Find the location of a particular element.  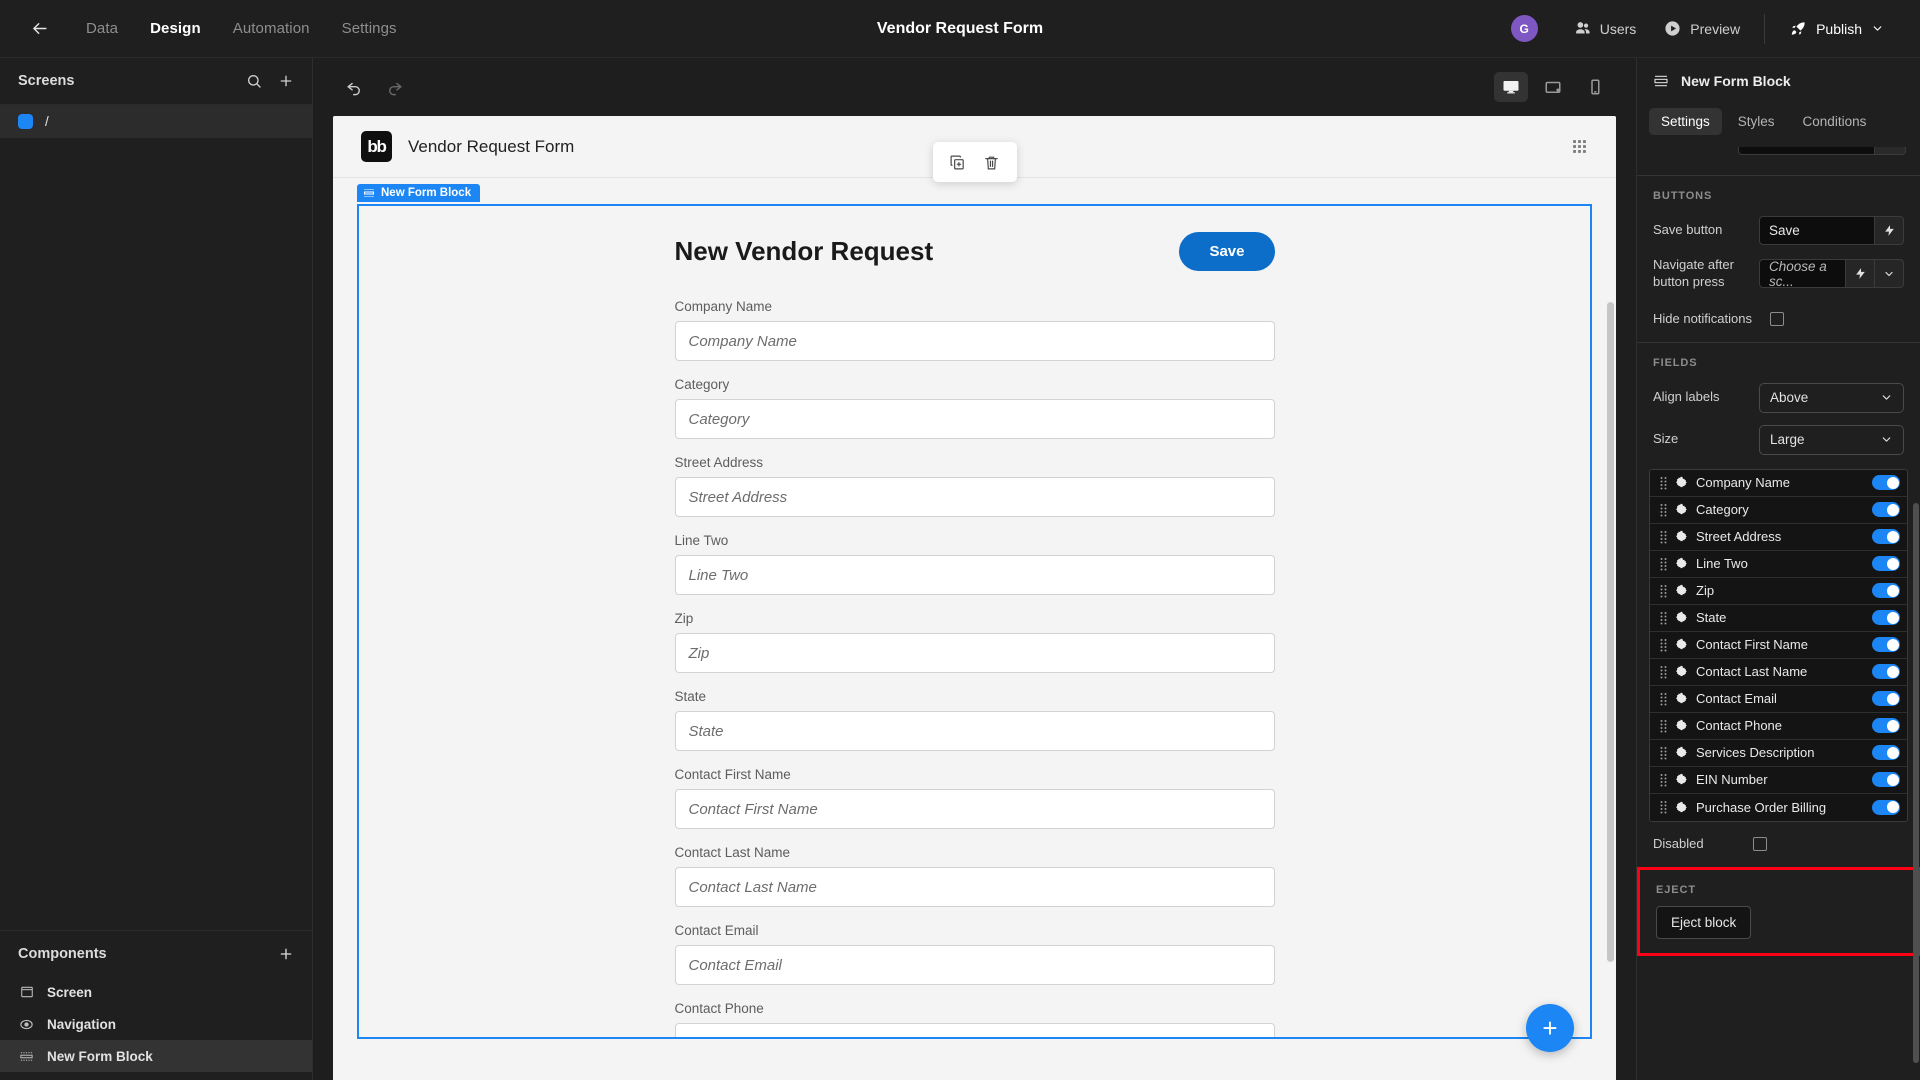

size-select: Large is located at coordinates (1831, 439).